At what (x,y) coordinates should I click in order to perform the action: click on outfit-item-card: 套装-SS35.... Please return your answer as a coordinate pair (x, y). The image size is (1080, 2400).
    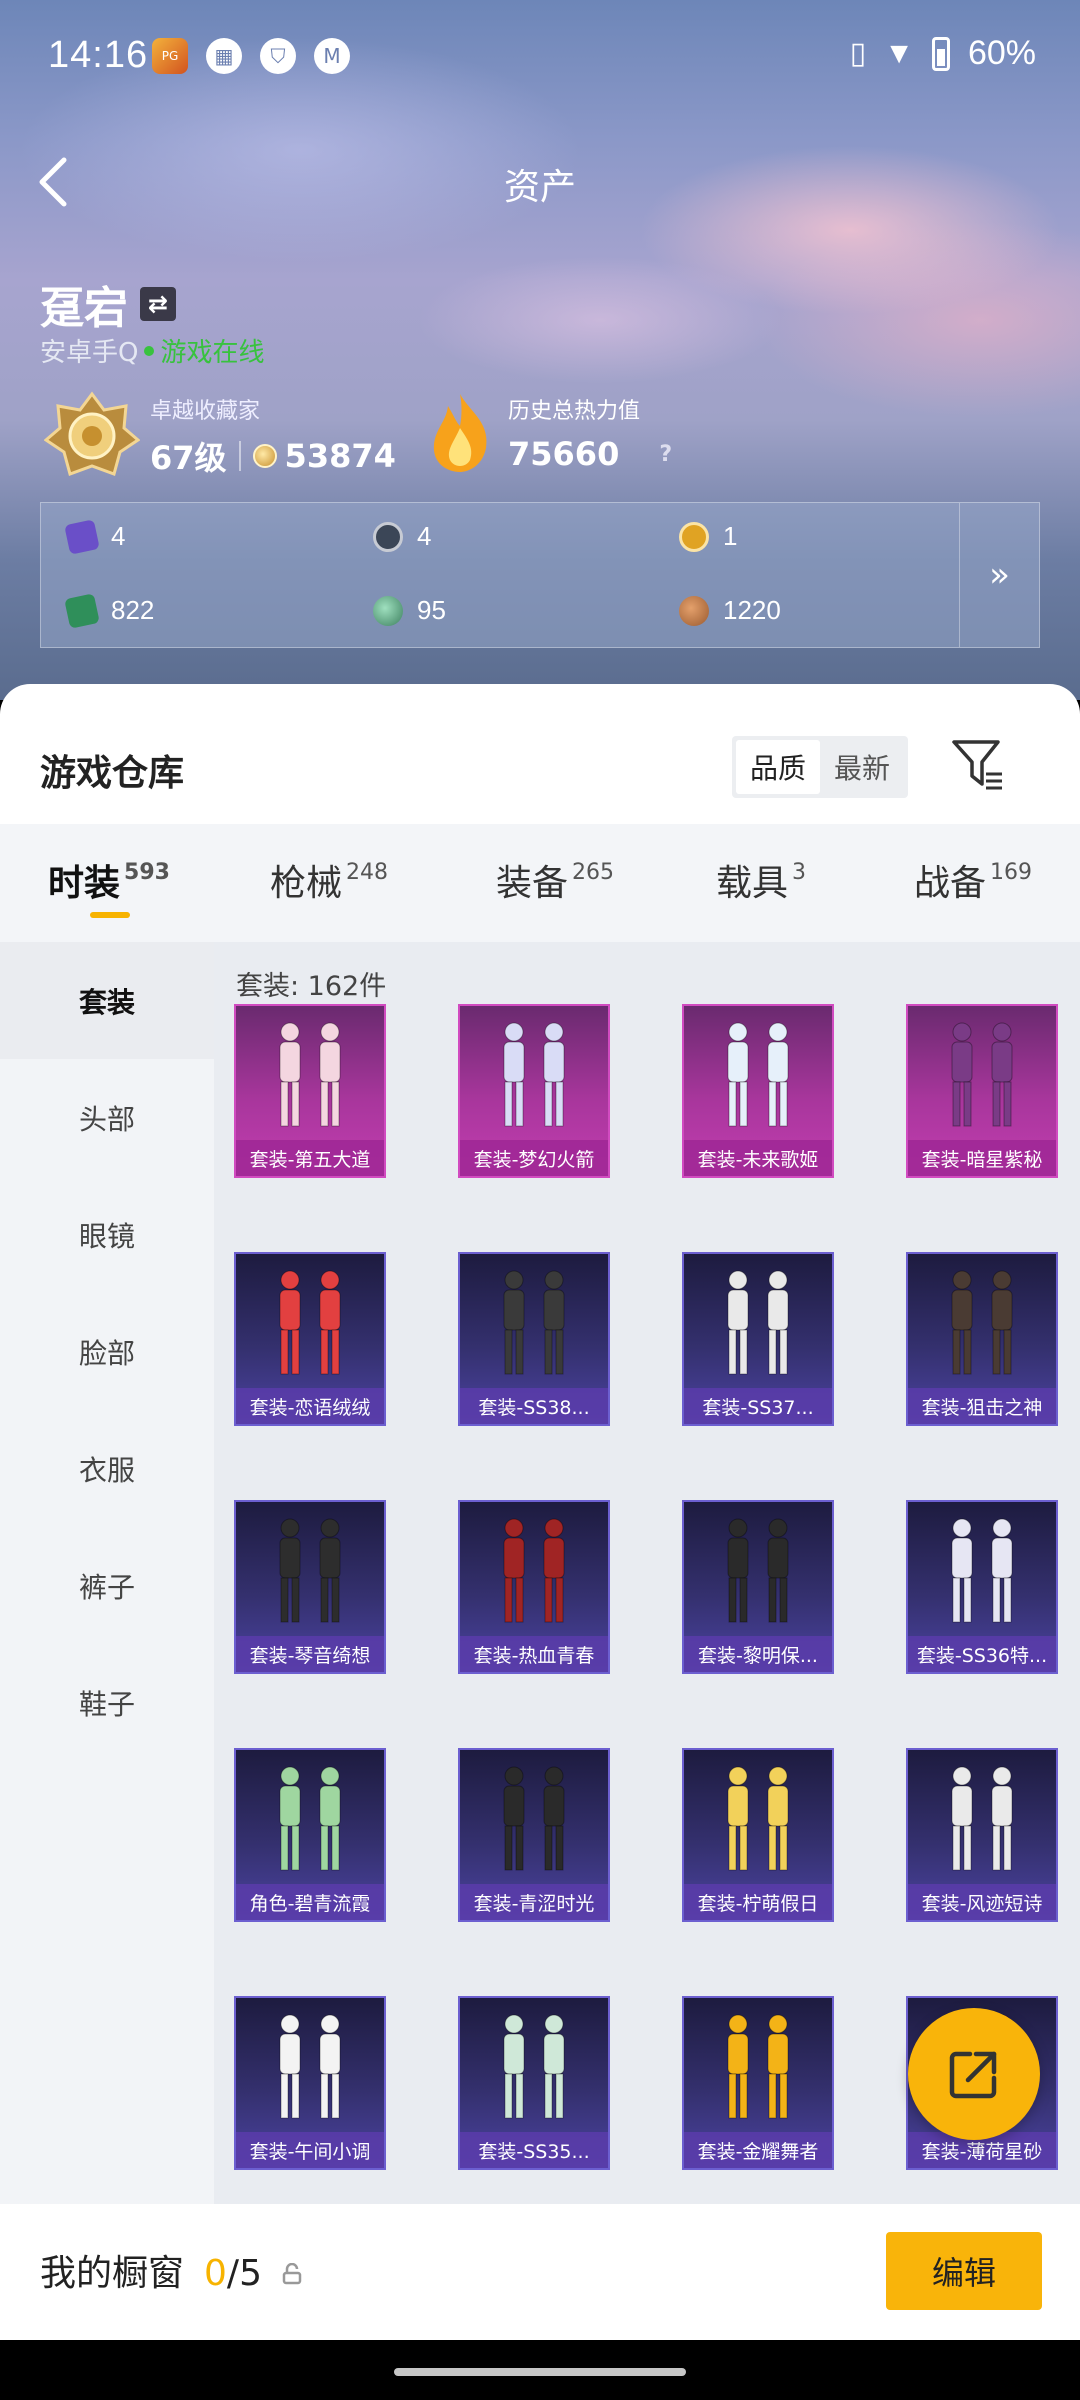
    Looking at the image, I should click on (534, 2083).